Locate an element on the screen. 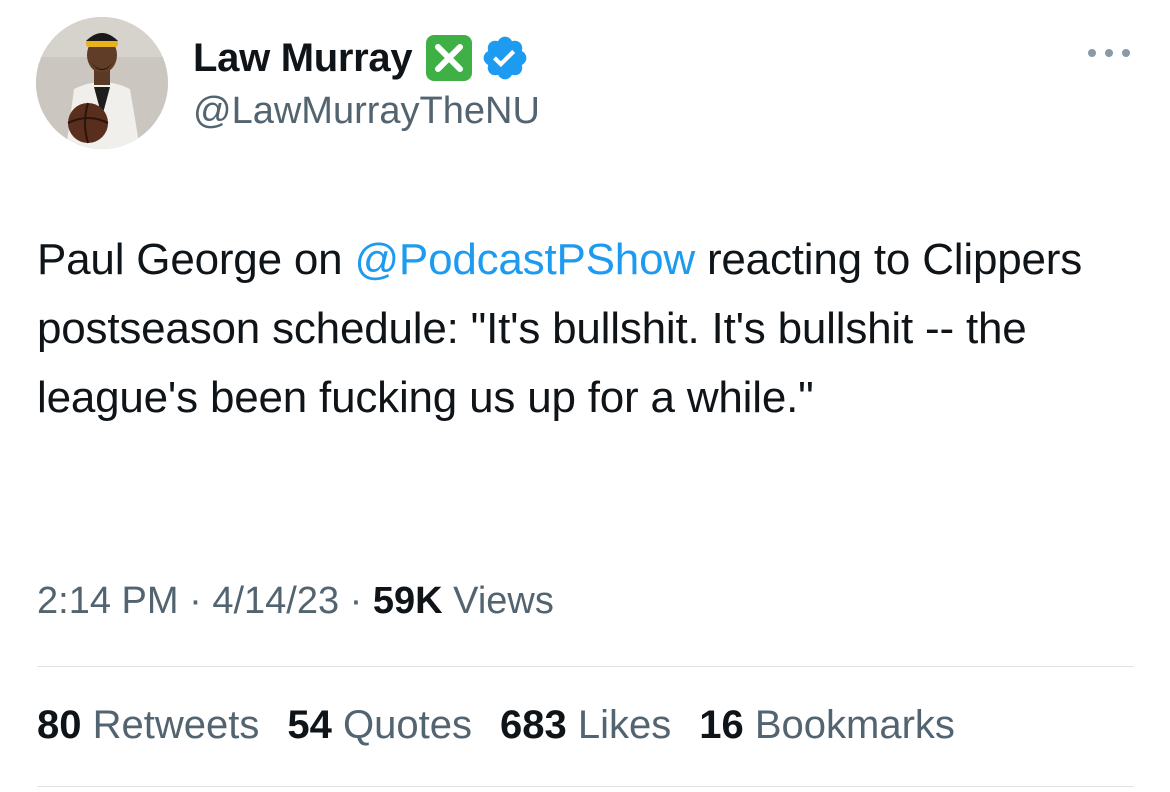 The height and width of the screenshot is (792, 1170). bookmarks-count: 16 is located at coordinates (721, 725).